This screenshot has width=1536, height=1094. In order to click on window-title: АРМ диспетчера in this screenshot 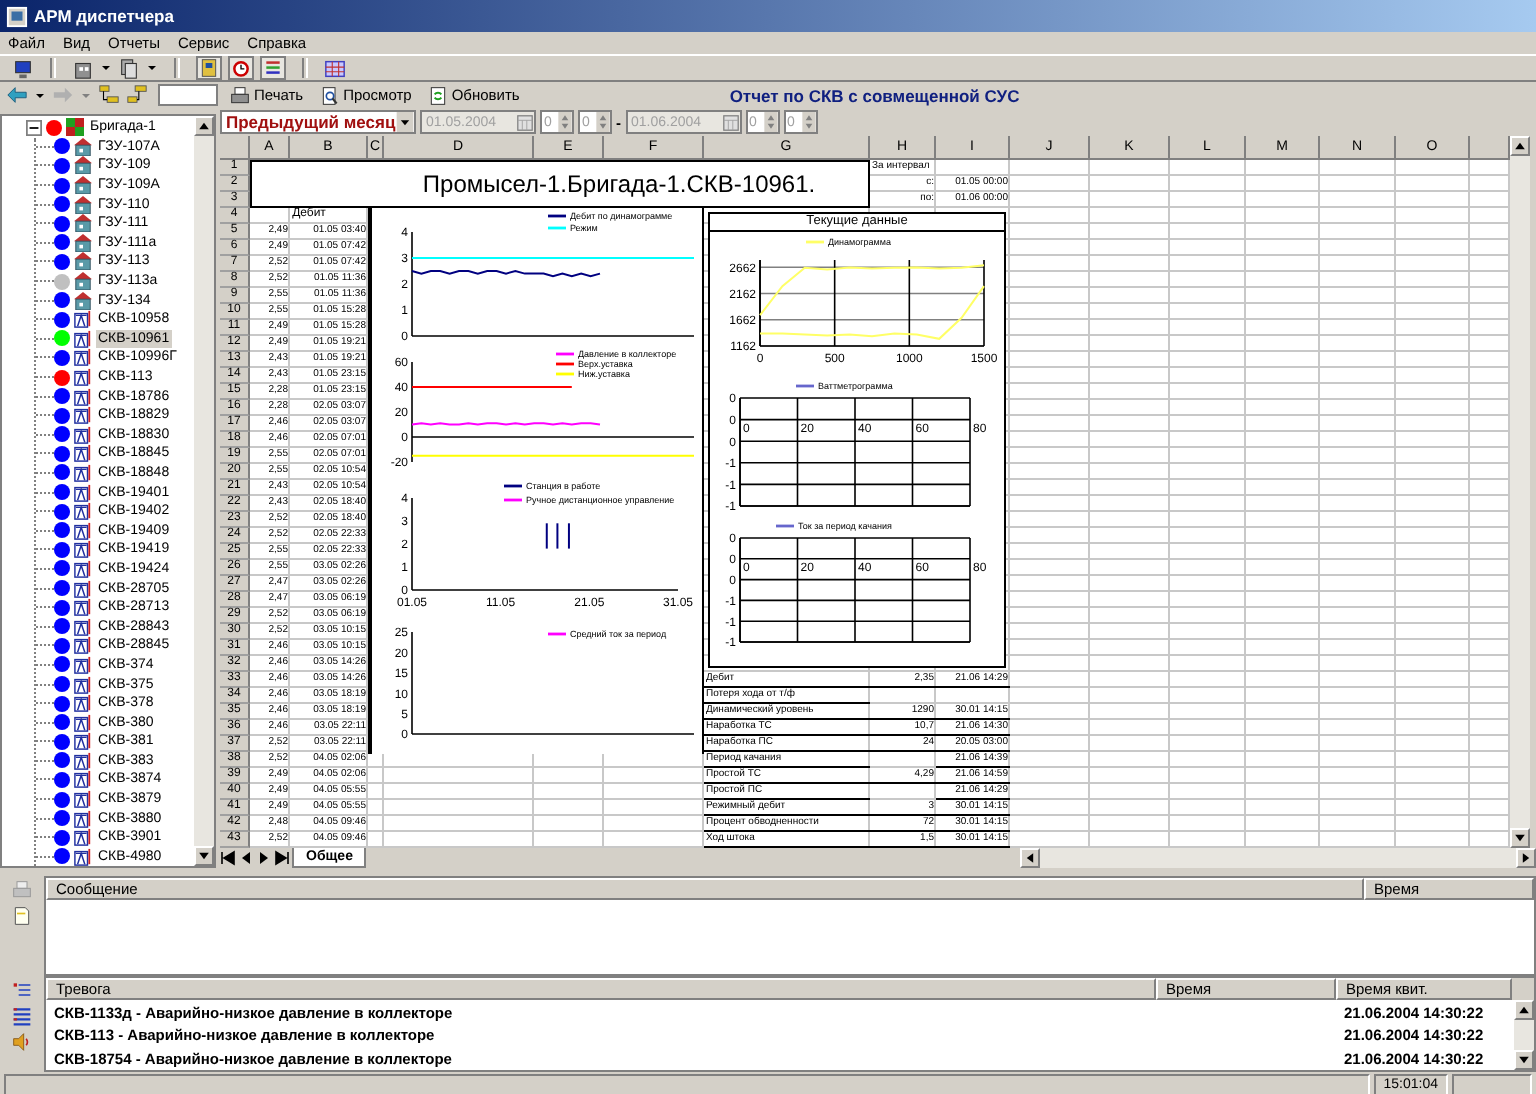, I will do `click(104, 16)`.